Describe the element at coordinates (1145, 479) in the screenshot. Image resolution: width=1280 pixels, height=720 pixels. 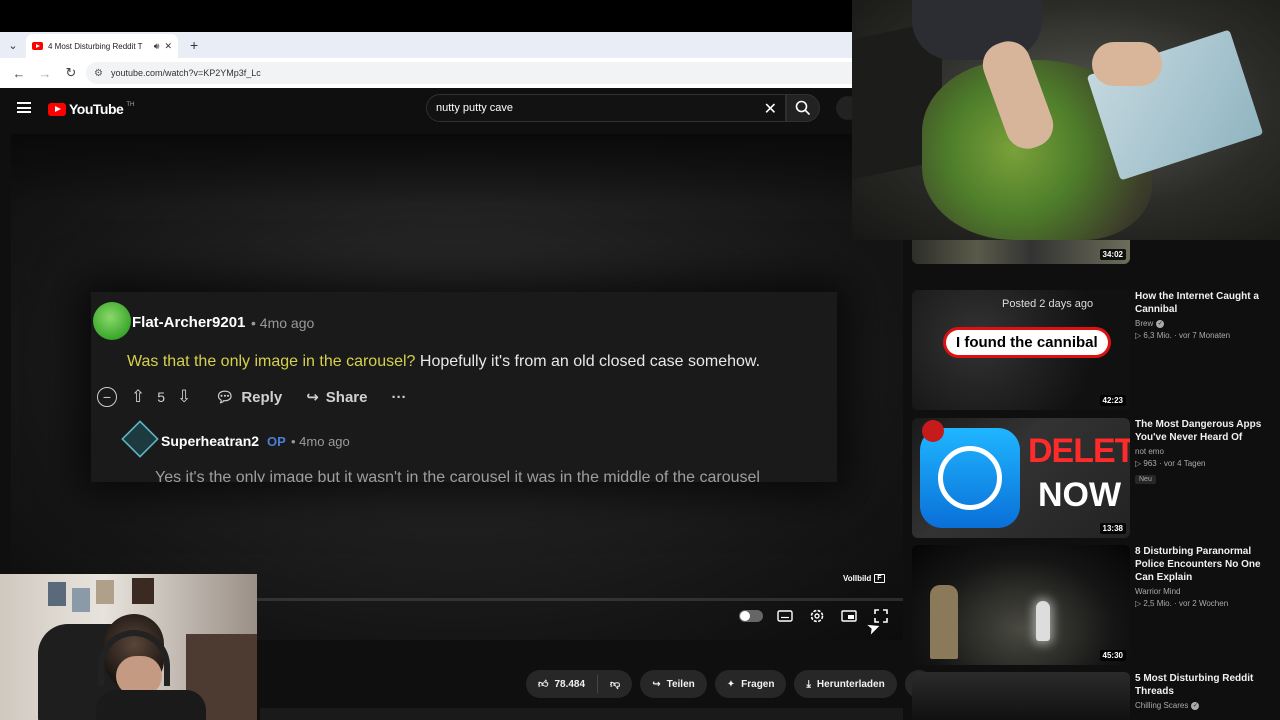
I see `new-badge: Neu` at that location.